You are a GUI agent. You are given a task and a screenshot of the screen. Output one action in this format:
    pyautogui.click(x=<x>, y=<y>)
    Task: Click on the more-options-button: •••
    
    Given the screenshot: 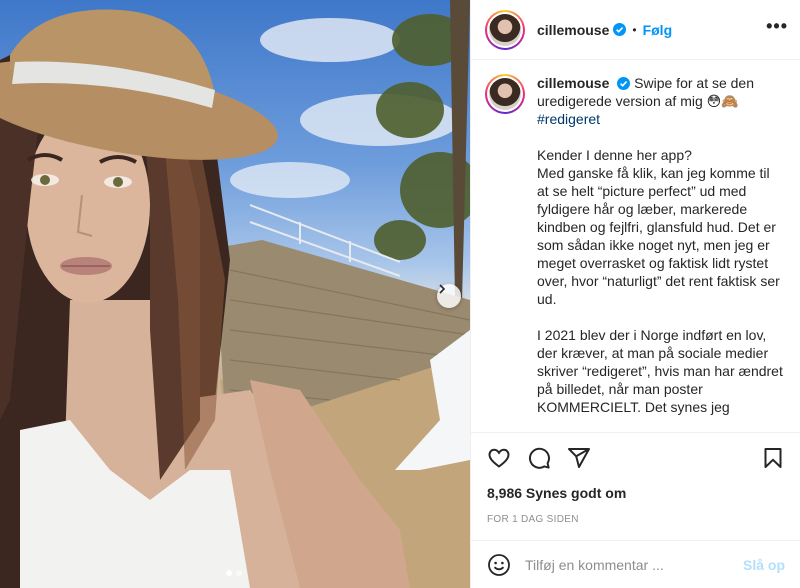 What is the action you would take?
    pyautogui.click(x=777, y=29)
    